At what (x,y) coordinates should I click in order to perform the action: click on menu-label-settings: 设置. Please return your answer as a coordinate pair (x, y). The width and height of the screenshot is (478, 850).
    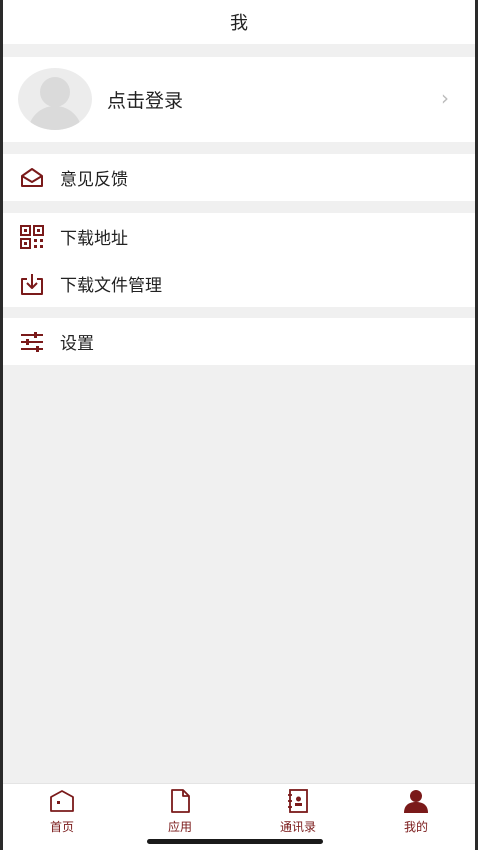
    Looking at the image, I should click on (77, 344).